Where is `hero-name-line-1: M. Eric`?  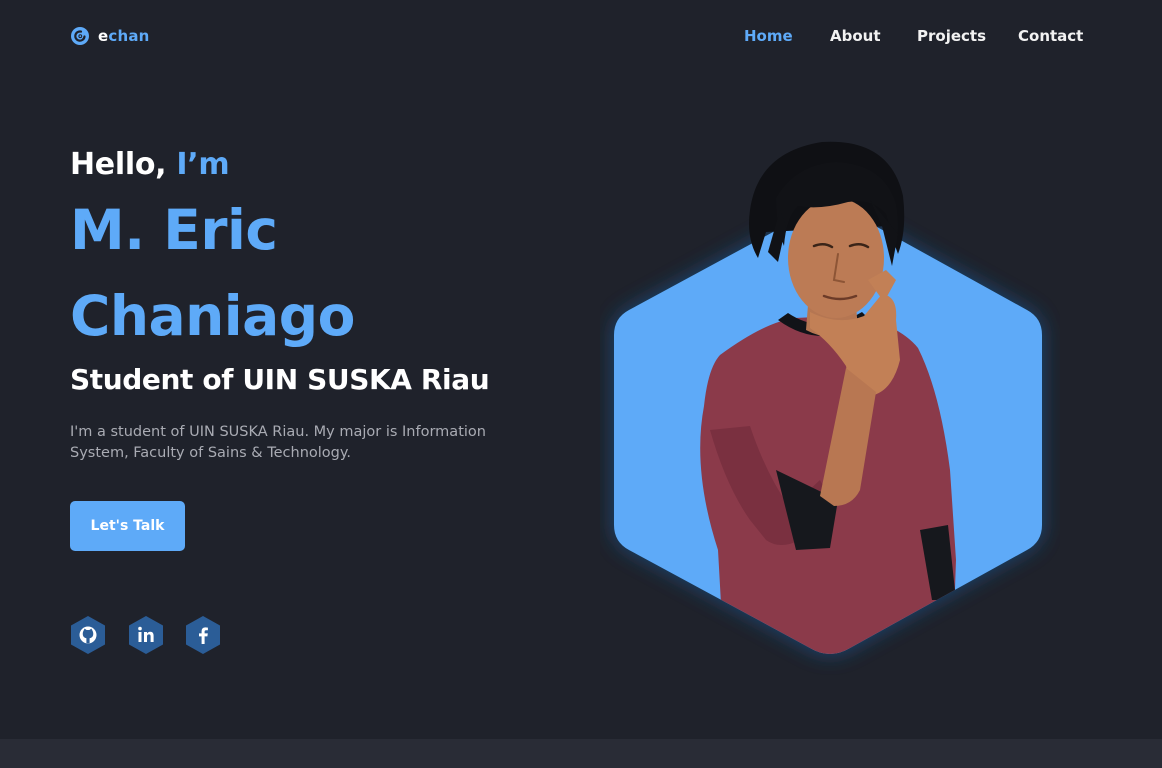 hero-name-line-1: M. Eric is located at coordinates (174, 230).